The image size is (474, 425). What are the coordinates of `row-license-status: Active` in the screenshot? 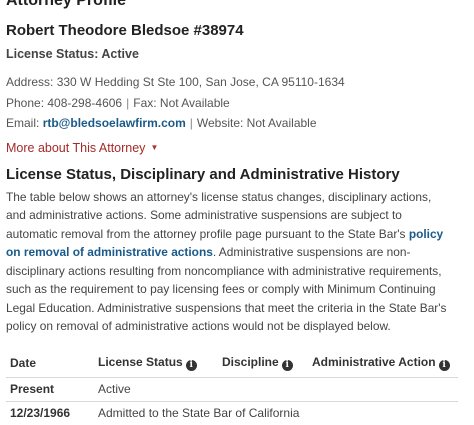 It's located at (276, 388).